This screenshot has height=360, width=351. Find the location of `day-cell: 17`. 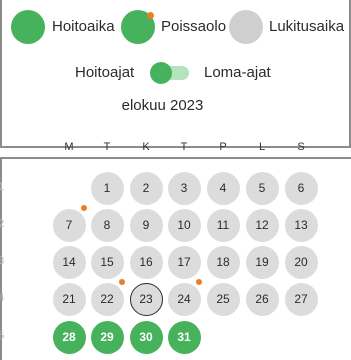

day-cell: 17 is located at coordinates (184, 262).